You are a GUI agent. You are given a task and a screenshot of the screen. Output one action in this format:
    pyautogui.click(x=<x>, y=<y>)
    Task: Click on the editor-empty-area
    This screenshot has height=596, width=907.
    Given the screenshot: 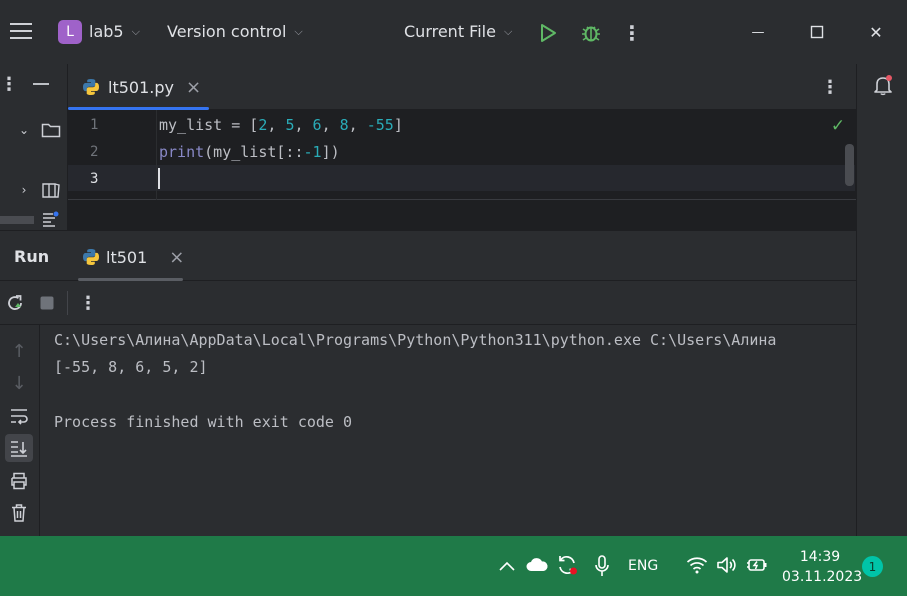 What is the action you would take?
    pyautogui.click(x=462, y=215)
    